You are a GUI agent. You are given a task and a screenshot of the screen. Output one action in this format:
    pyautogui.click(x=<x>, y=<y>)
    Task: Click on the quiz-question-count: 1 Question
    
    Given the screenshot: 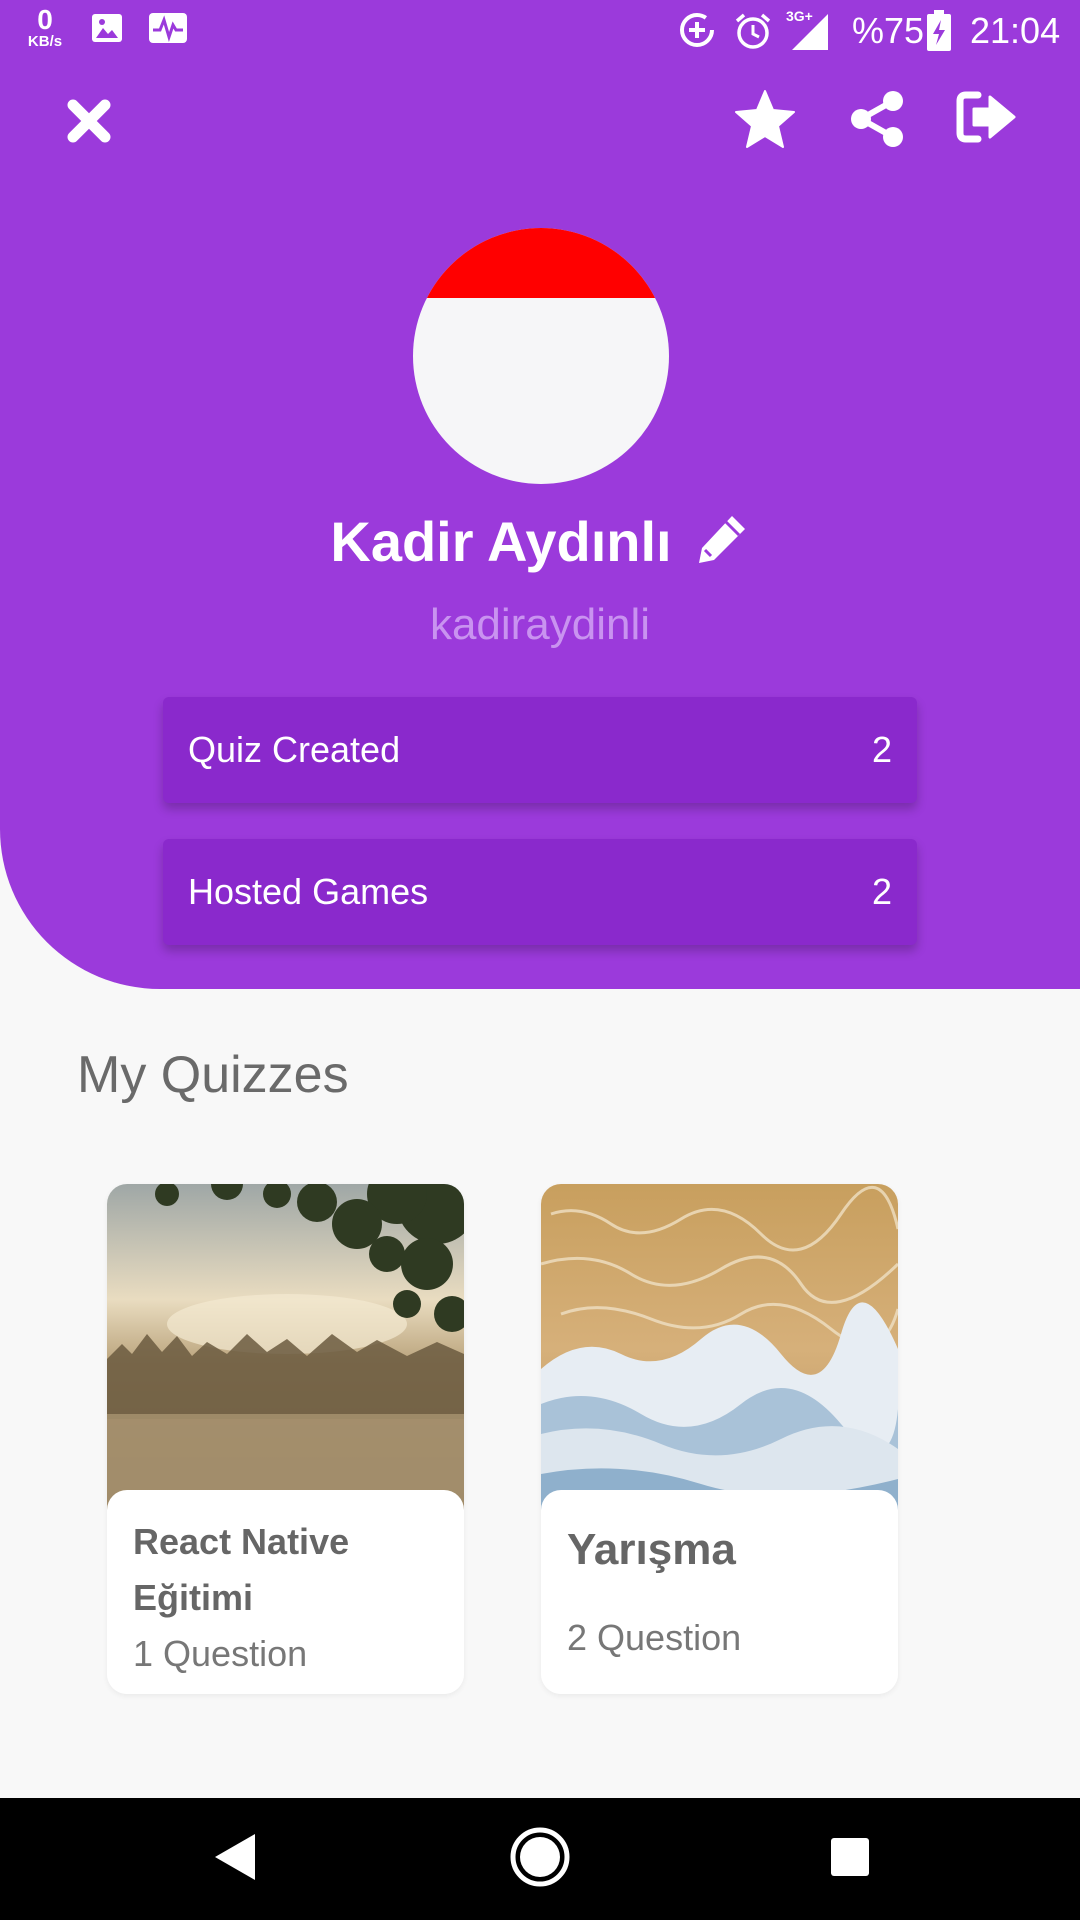 What is the action you would take?
    pyautogui.click(x=220, y=1653)
    